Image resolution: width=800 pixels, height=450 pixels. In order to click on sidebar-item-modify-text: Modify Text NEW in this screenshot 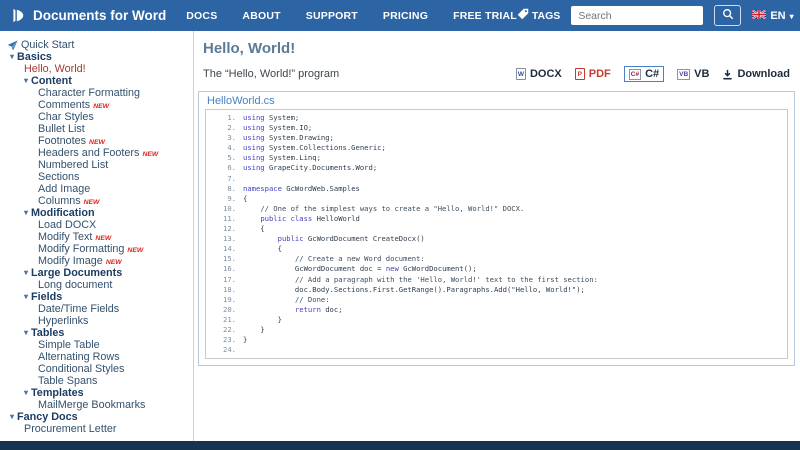, I will do `click(96, 237)`.